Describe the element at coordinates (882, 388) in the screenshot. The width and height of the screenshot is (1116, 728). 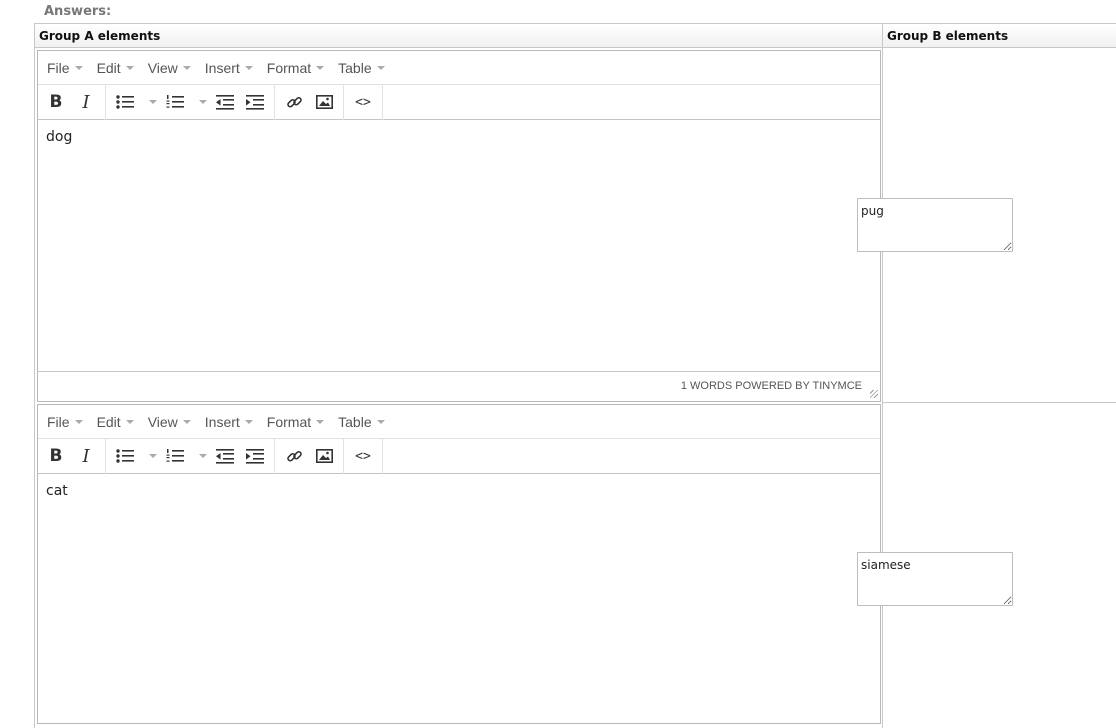
I see `column-divider` at that location.